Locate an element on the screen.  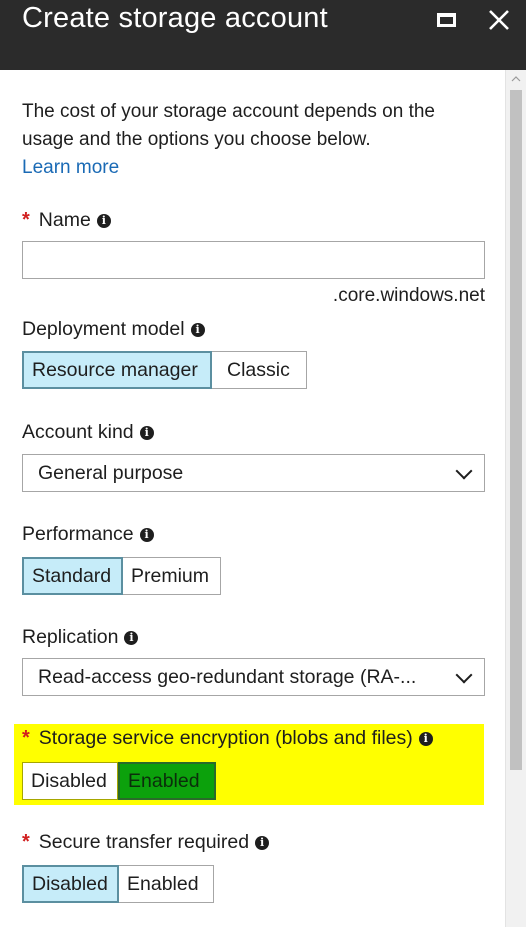
option-resource-manager: Resource manager is located at coordinates (117, 370).